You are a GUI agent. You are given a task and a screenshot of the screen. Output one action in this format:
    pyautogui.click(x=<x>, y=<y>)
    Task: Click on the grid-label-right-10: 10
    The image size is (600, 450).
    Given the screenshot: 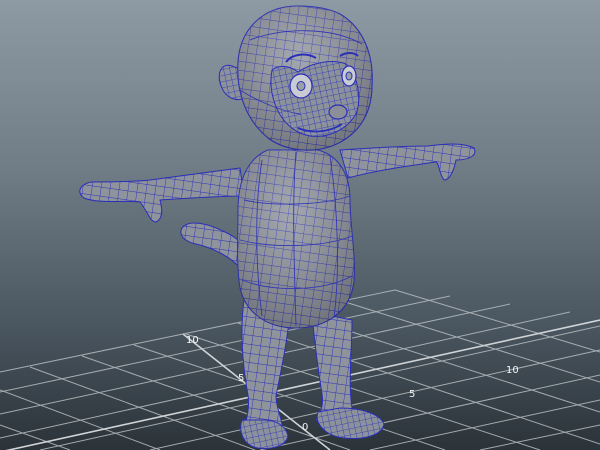 What is the action you would take?
    pyautogui.click(x=512, y=370)
    